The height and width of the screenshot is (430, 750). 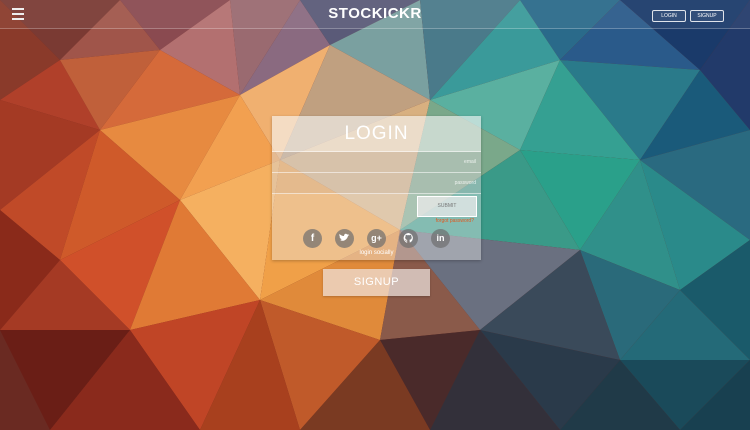 I want to click on top-navbar: STOCKICKR LOGIN SIGNUP, so click(x=375, y=14).